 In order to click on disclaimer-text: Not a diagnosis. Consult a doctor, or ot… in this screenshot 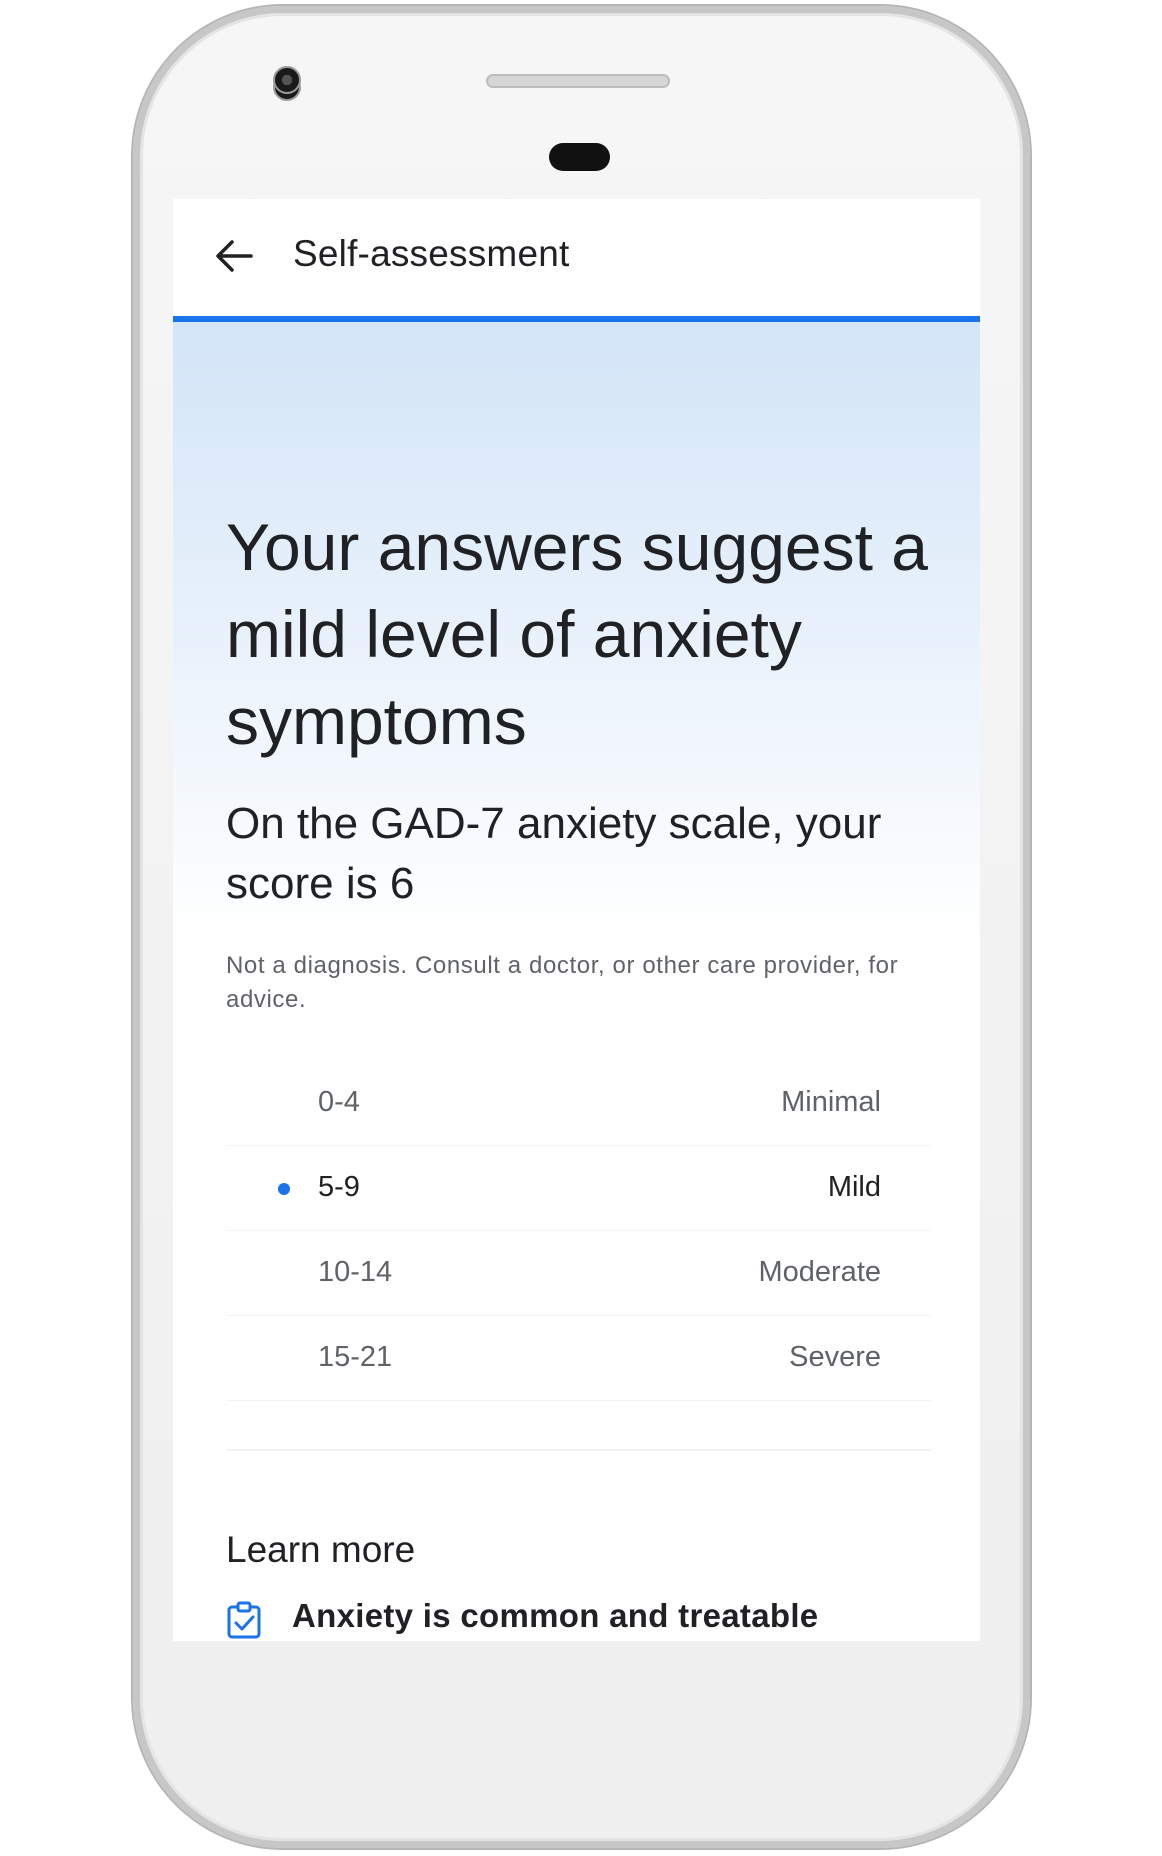, I will do `click(562, 982)`.